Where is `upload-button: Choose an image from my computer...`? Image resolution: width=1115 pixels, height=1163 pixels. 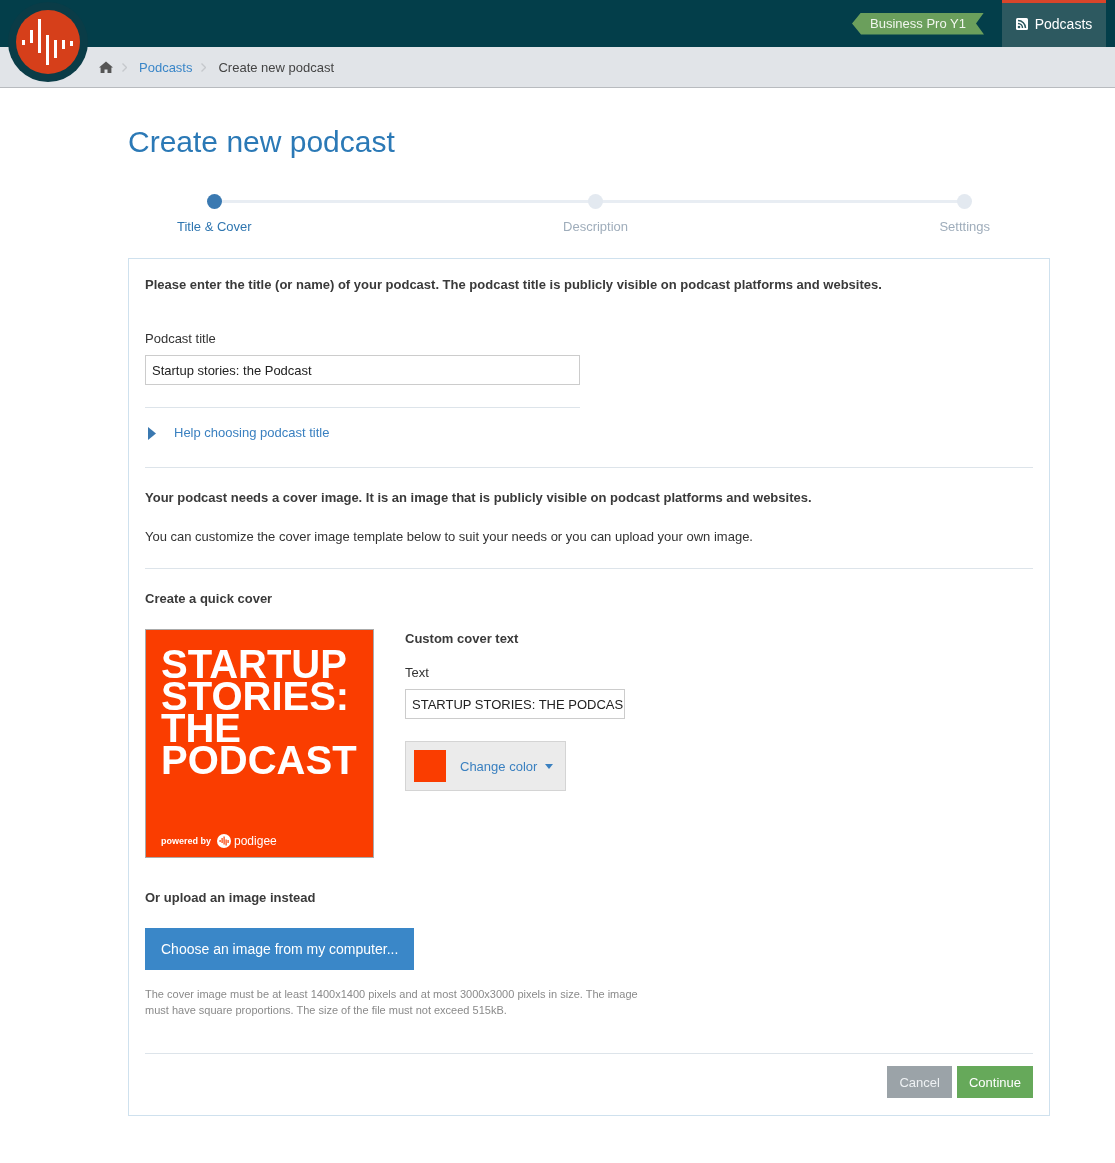
upload-button: Choose an image from my computer... is located at coordinates (280, 949).